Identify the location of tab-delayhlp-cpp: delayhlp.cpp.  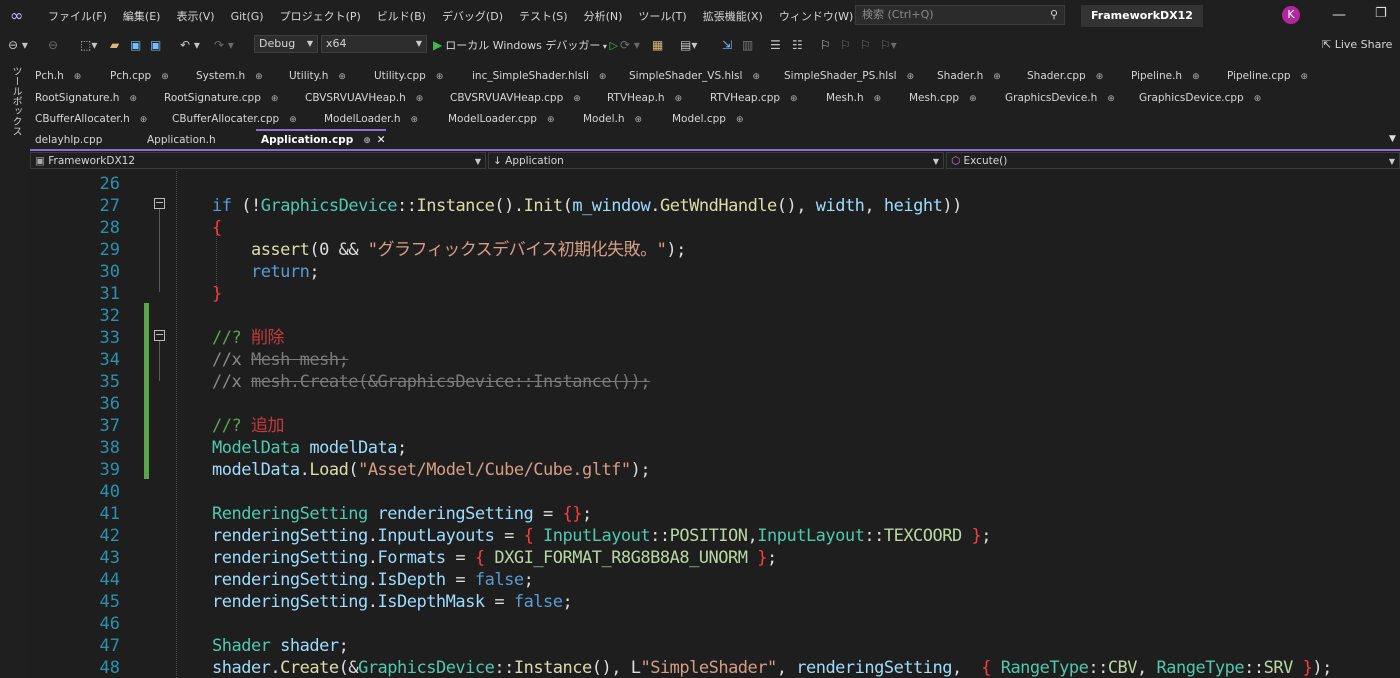
(66, 140).